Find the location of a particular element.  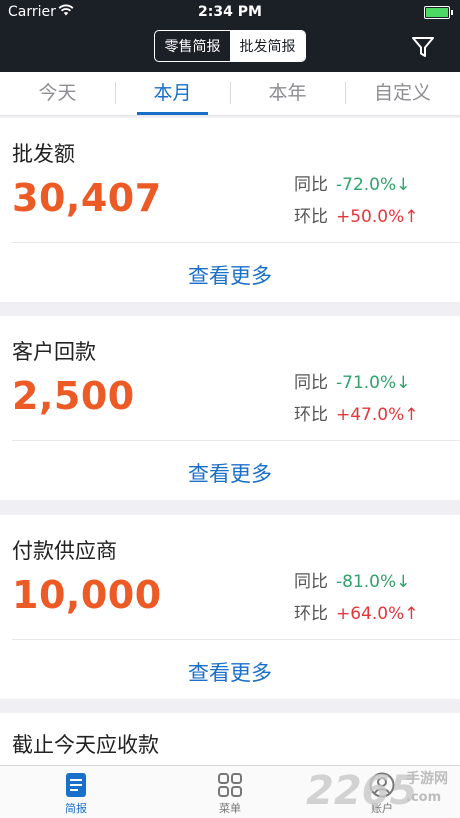

yoy-value: -72.0%↓ is located at coordinates (373, 185).